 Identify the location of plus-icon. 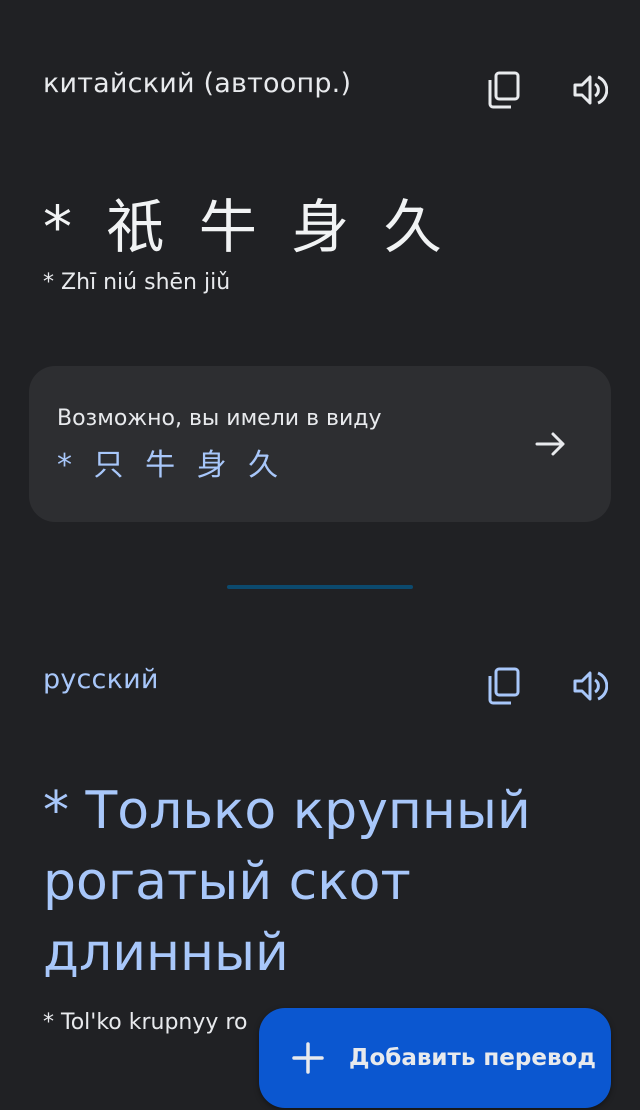
(308, 1058).